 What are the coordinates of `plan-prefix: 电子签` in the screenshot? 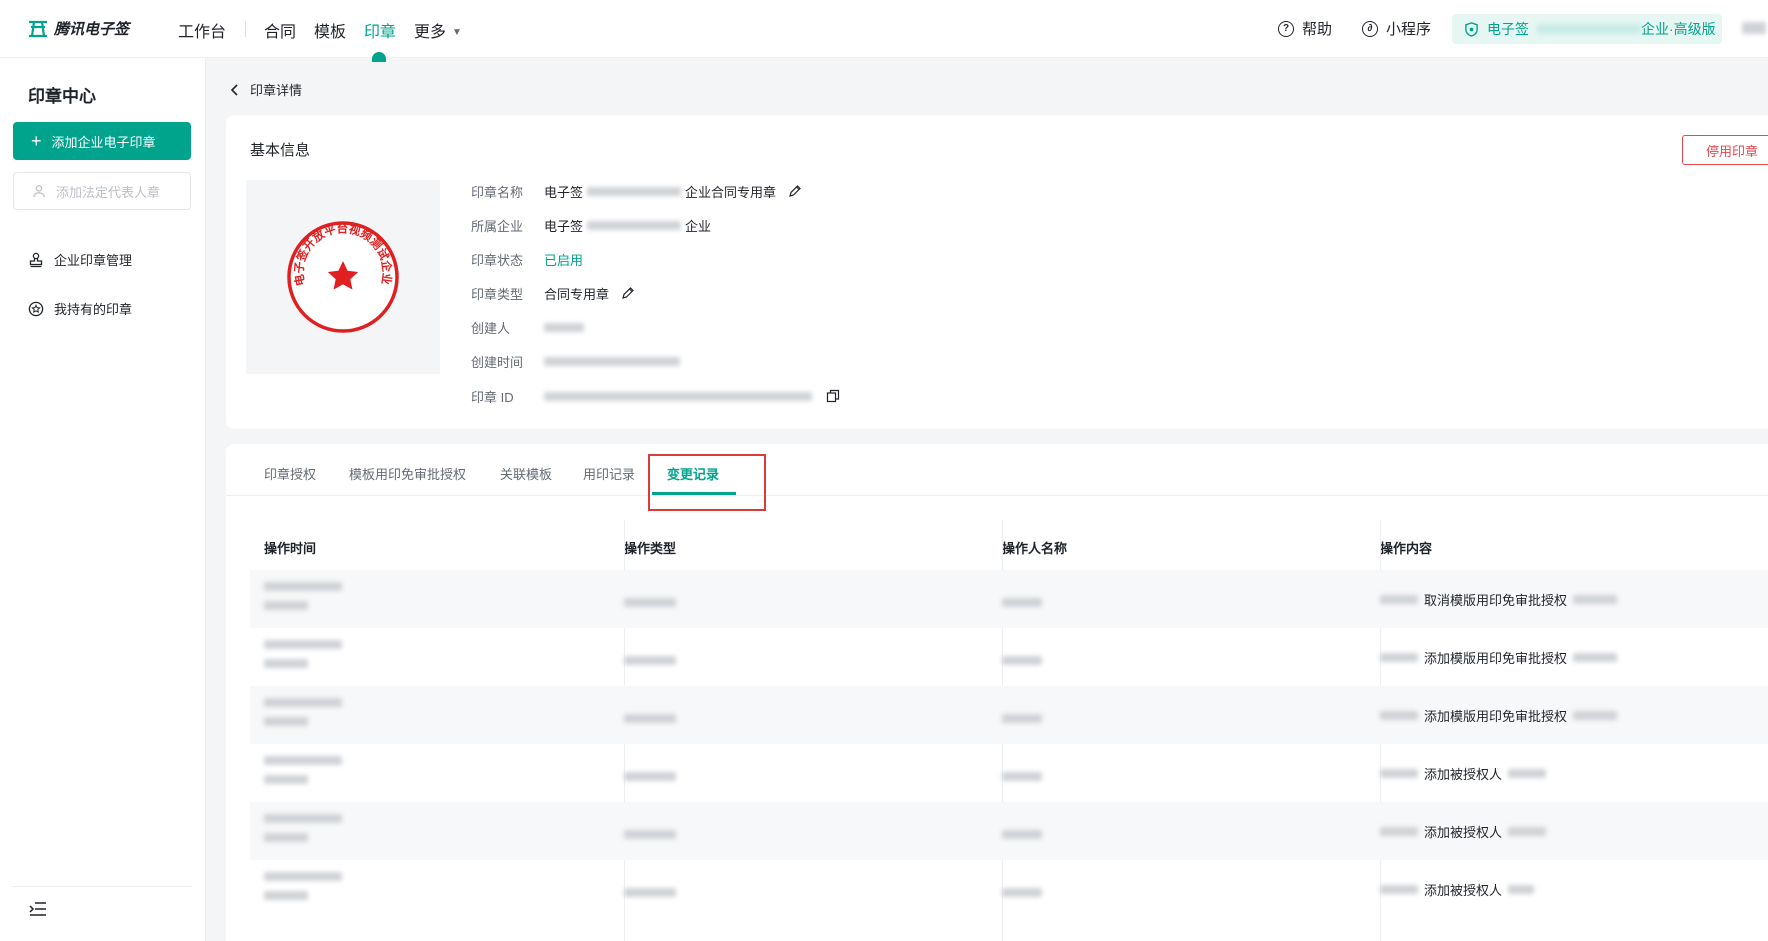 It's located at (1508, 29).